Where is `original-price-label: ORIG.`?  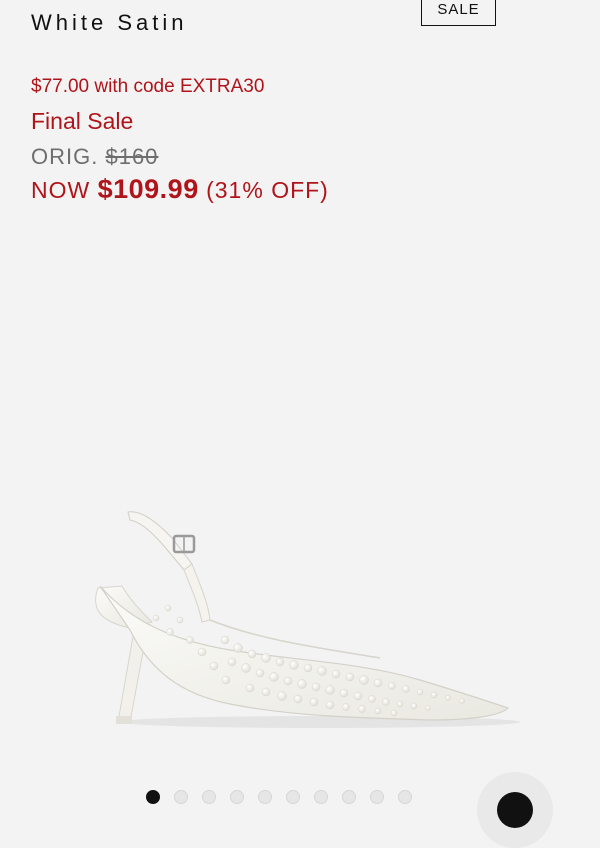
original-price-label: ORIG. is located at coordinates (65, 156).